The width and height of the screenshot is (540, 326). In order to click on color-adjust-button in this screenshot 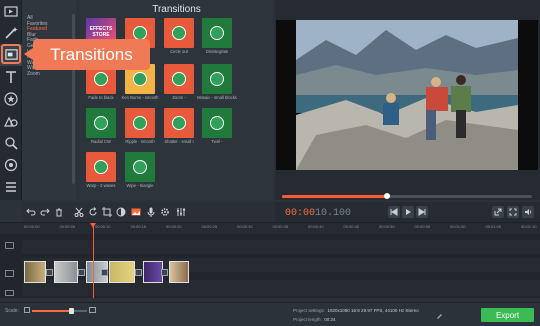, I will do `click(121, 212)`.